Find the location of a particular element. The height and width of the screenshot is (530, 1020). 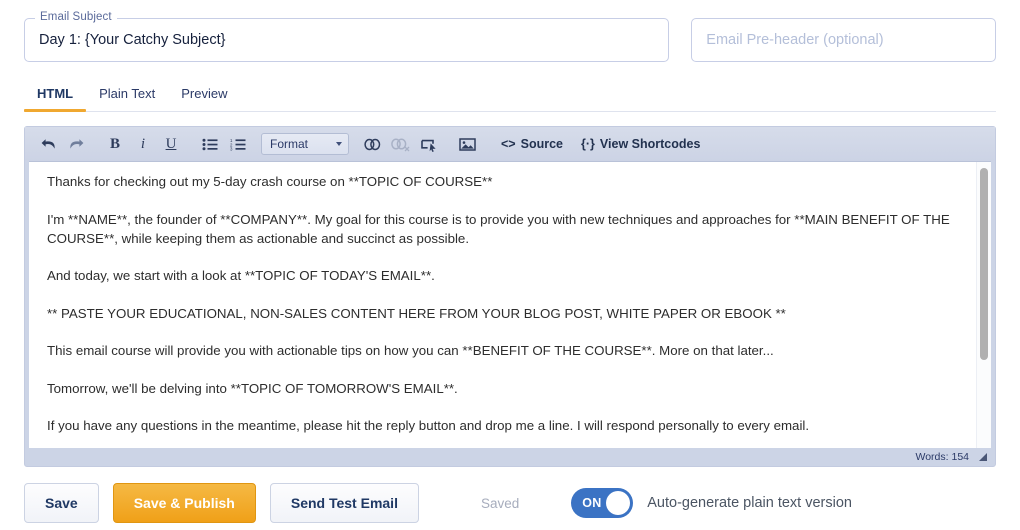

auto-plain-text-toggle: ON is located at coordinates (602, 503).